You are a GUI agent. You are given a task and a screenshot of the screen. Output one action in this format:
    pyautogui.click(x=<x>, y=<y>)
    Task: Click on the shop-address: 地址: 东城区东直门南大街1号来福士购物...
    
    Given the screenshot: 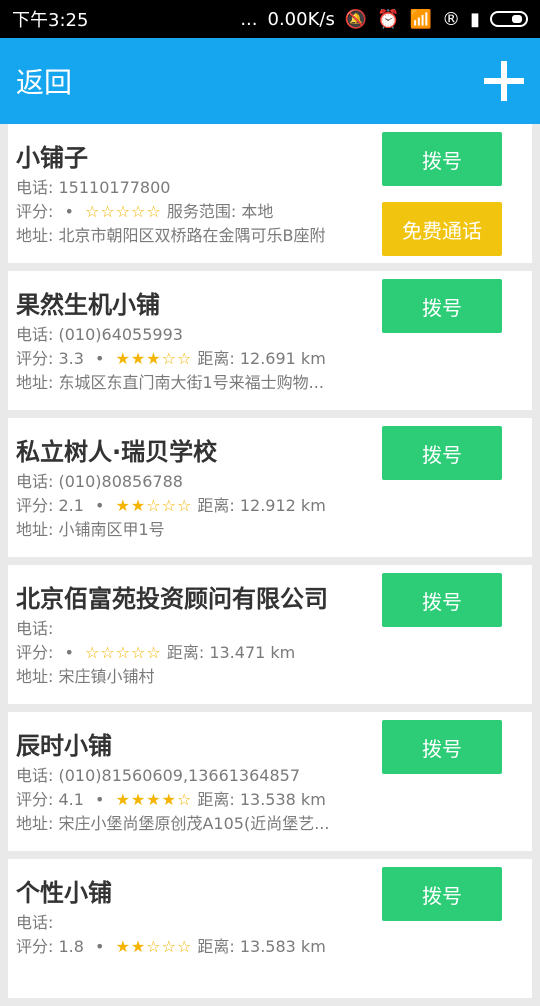 What is the action you would take?
    pyautogui.click(x=170, y=382)
    